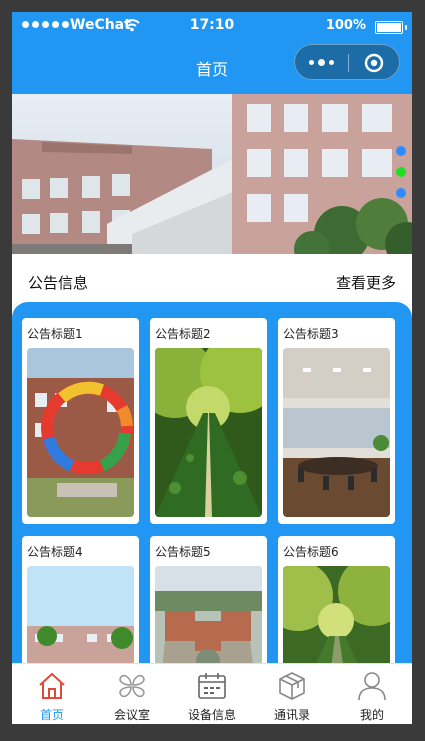  I want to click on home-icon, so click(52, 685).